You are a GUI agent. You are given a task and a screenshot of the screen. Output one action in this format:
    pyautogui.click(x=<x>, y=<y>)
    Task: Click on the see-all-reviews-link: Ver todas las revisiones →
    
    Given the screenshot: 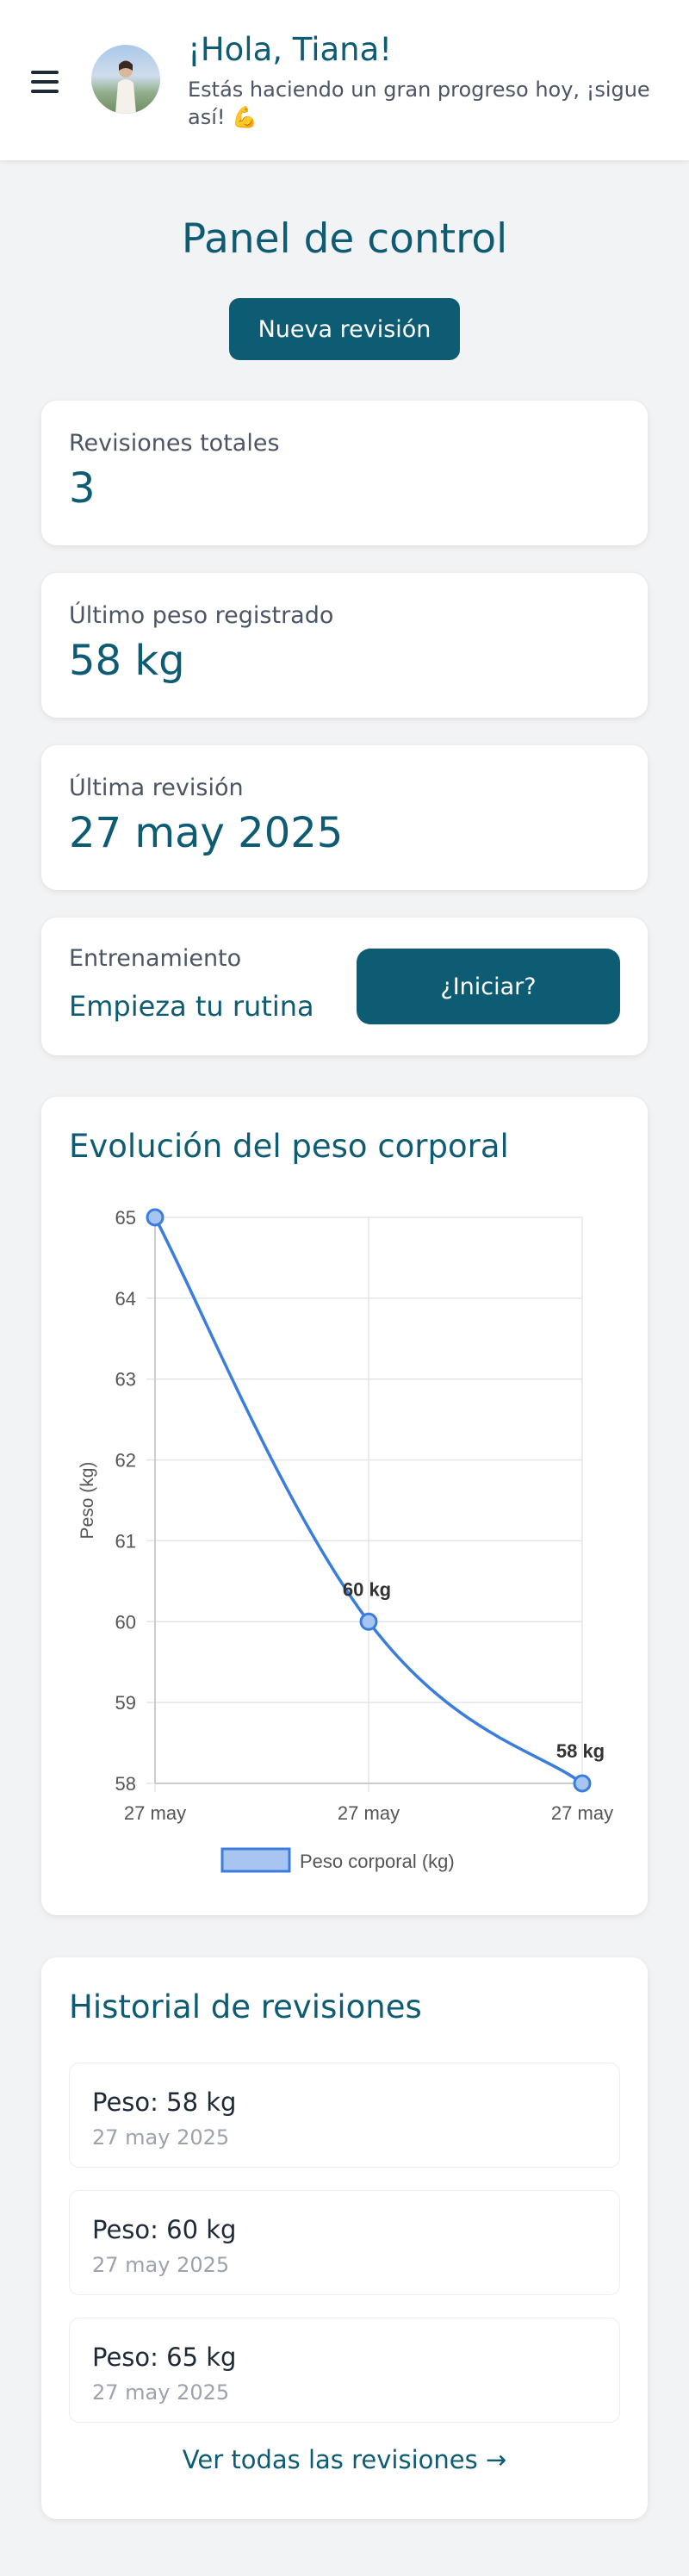 What is the action you would take?
    pyautogui.click(x=344, y=2459)
    